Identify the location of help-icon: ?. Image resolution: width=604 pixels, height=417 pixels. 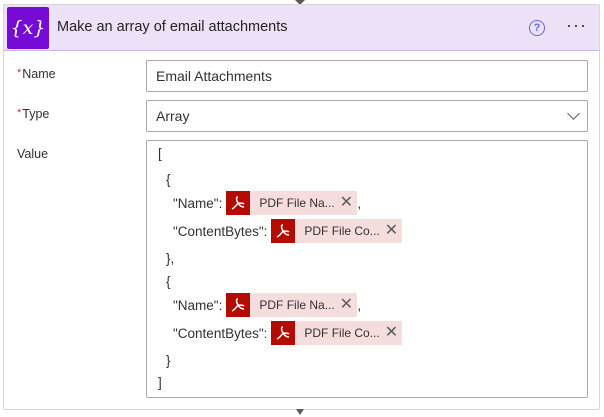
(537, 28).